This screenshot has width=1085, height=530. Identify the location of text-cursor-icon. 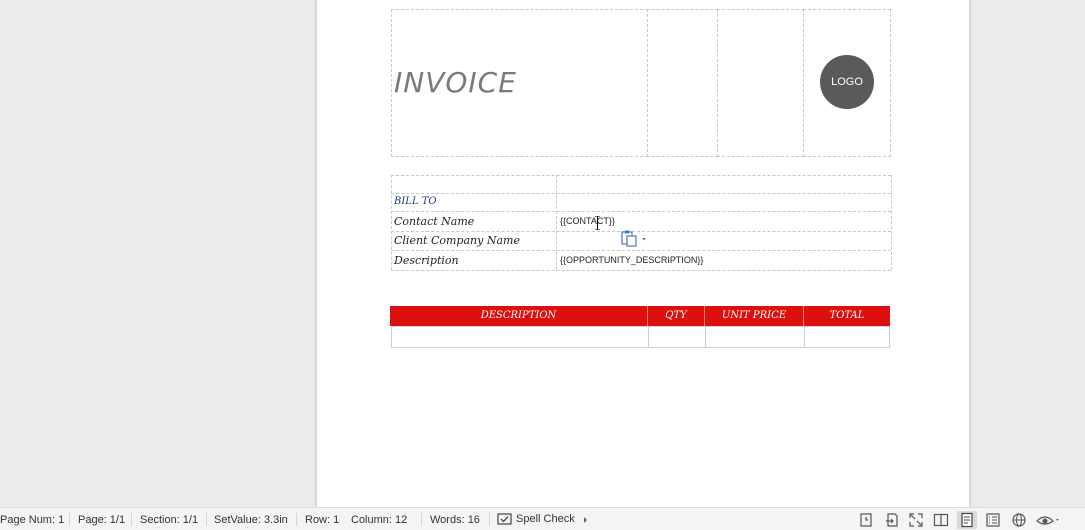
(597, 223).